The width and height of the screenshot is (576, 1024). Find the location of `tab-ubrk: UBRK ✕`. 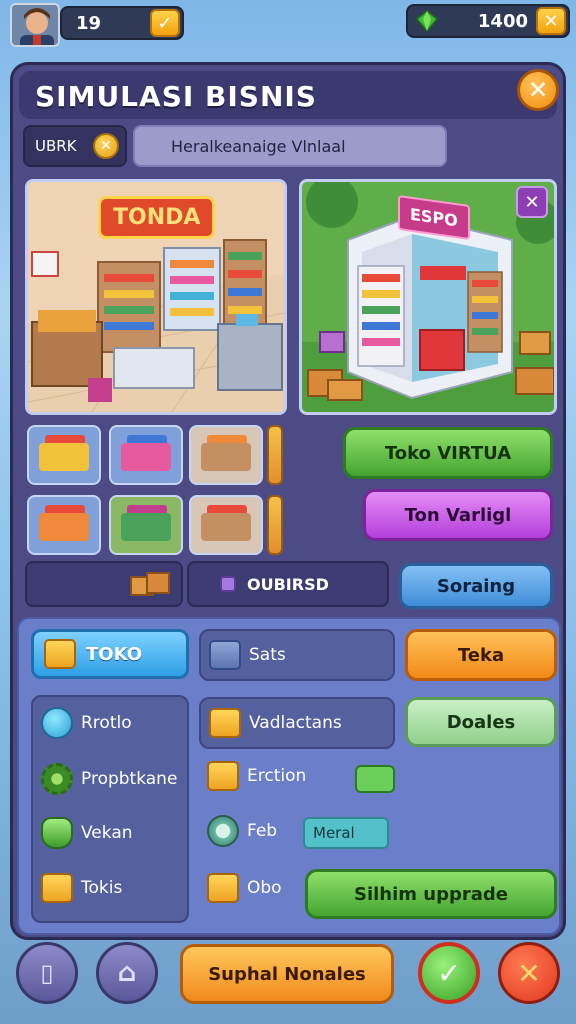

tab-ubrk: UBRK ✕ is located at coordinates (75, 146).